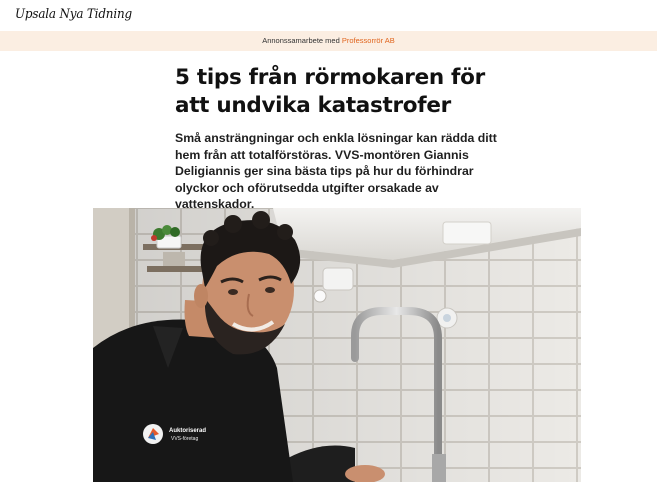 This screenshot has width=657, height=482. I want to click on ad-banner-prefix: Annonssamarbete med, so click(301, 40).